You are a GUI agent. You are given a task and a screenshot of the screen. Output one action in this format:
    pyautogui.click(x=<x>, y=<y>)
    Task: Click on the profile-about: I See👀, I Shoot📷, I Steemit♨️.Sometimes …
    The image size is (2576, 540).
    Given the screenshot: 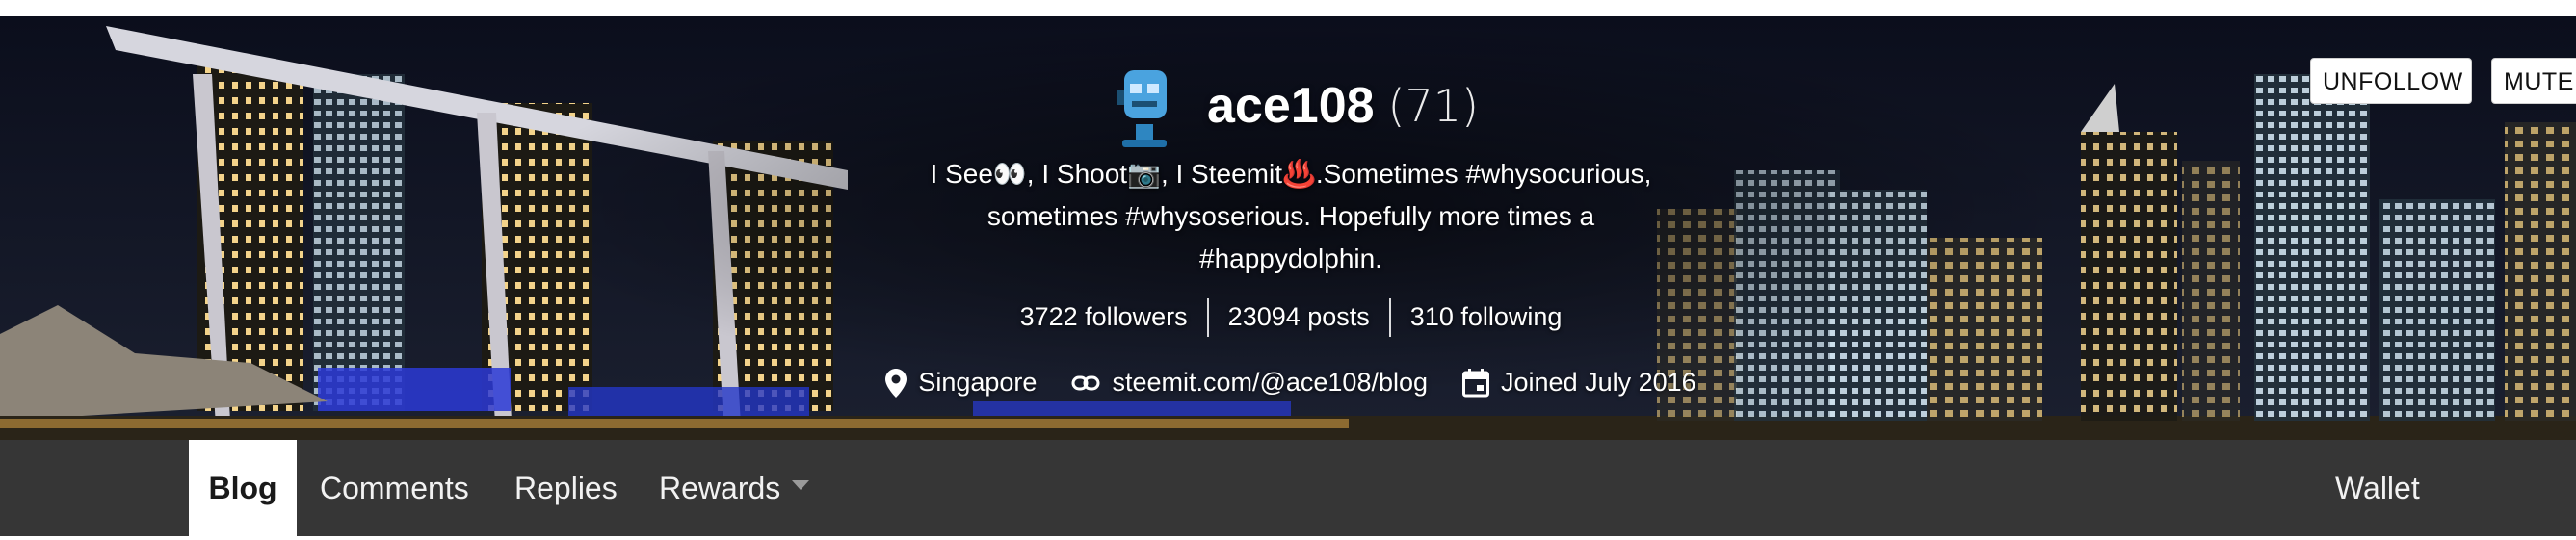 What is the action you would take?
    pyautogui.click(x=1291, y=216)
    